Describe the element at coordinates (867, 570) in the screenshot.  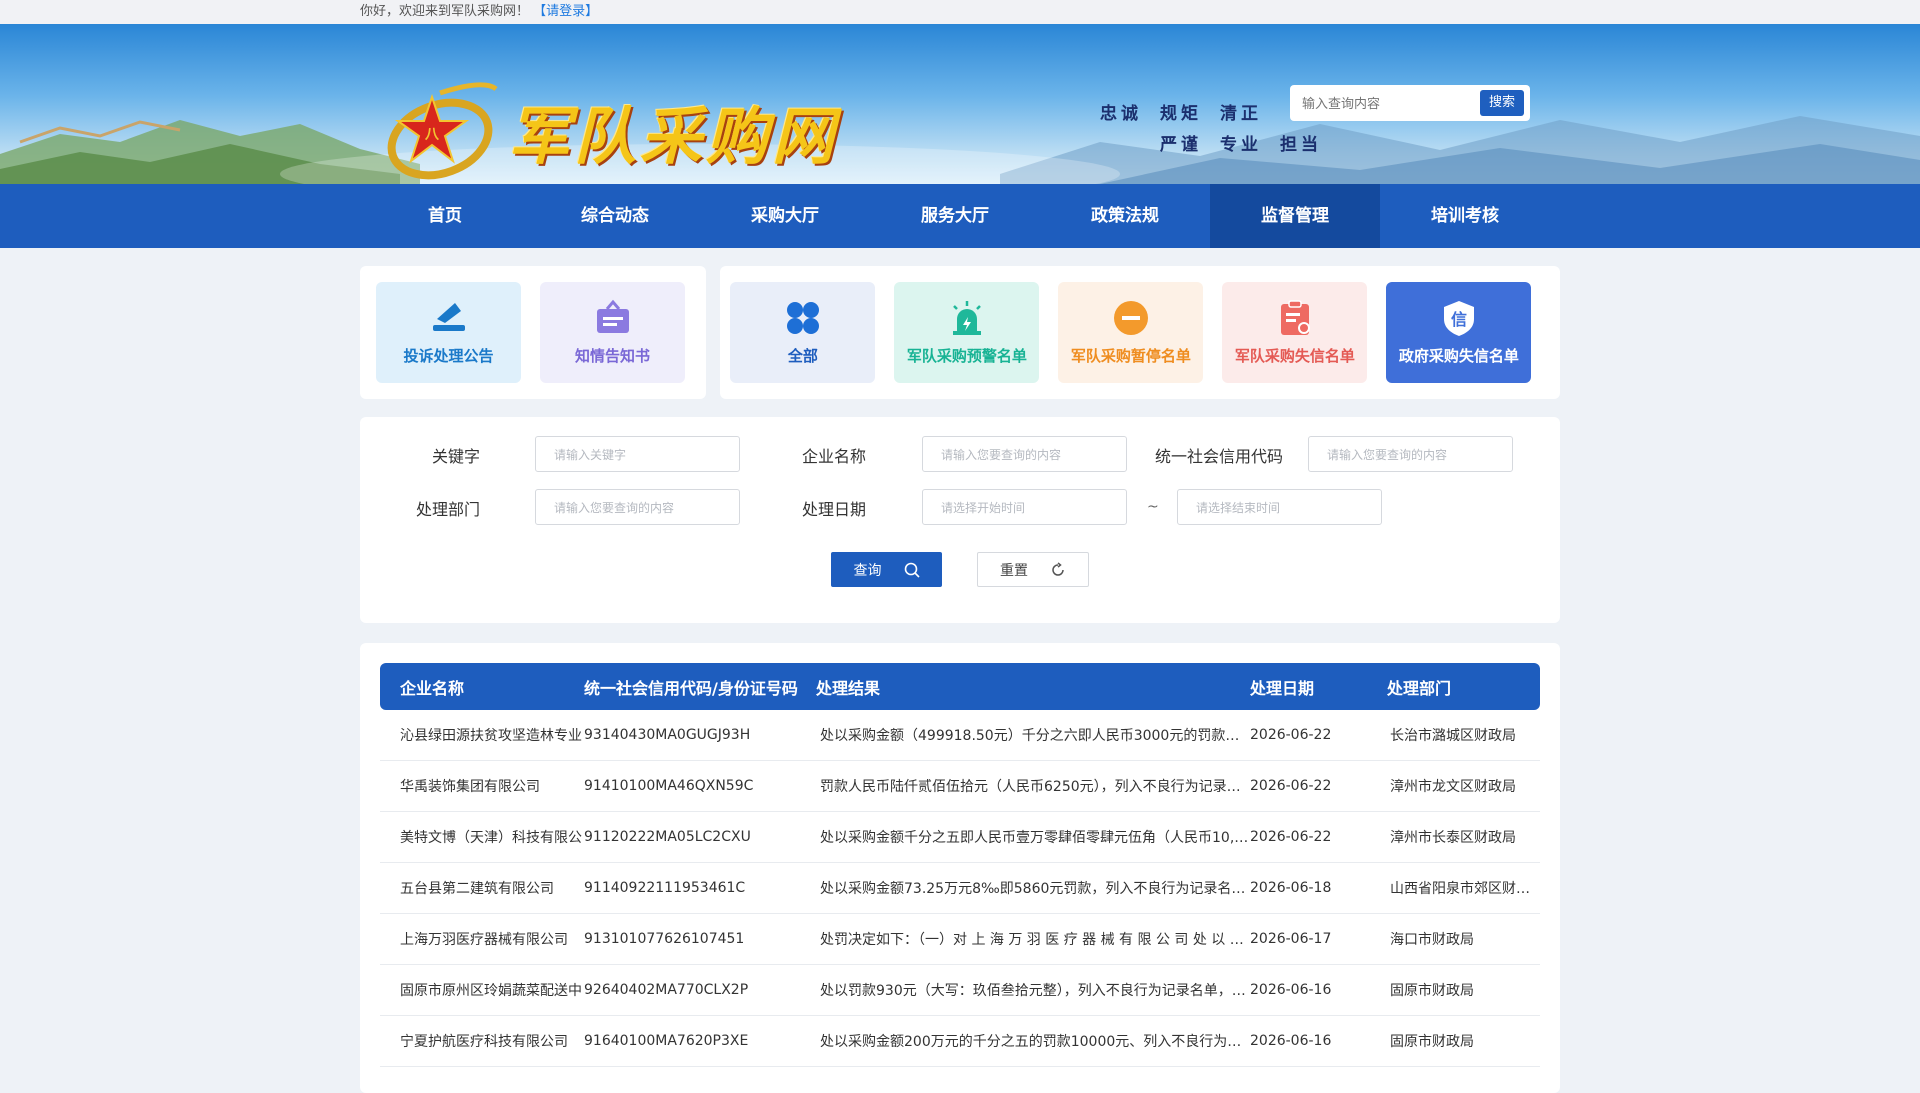
I see `query-button-label: 查询` at that location.